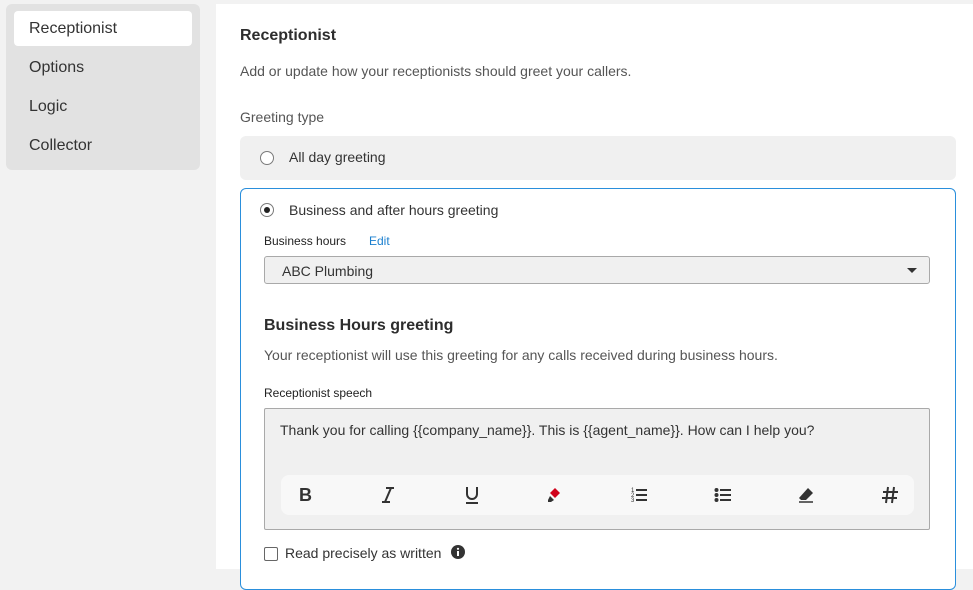 The height and width of the screenshot is (590, 973). What do you see at coordinates (597, 495) in the screenshot?
I see `editor-toolbar: B 123` at bounding box center [597, 495].